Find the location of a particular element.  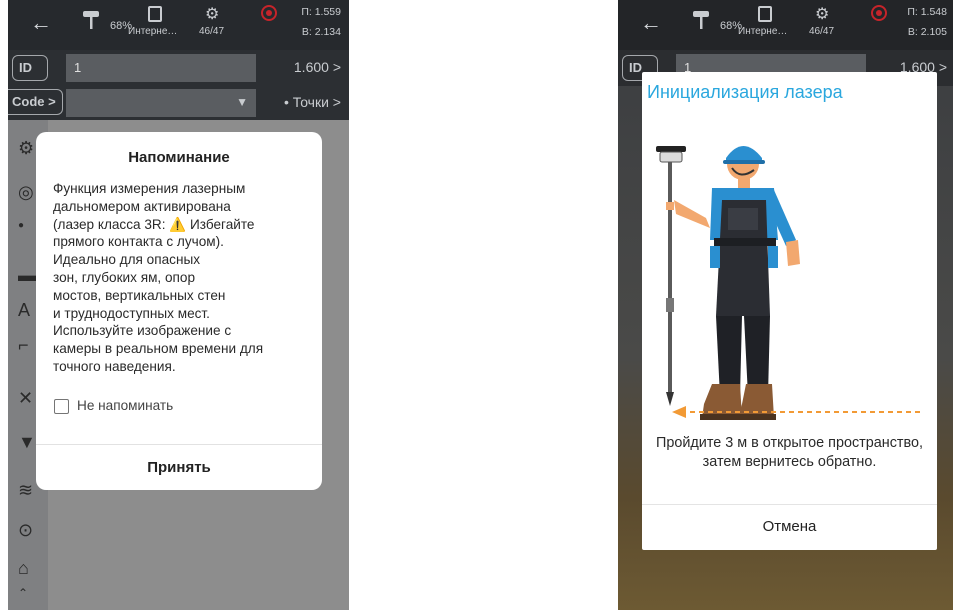

measure-icon: ⌂ is located at coordinates (23, 568).